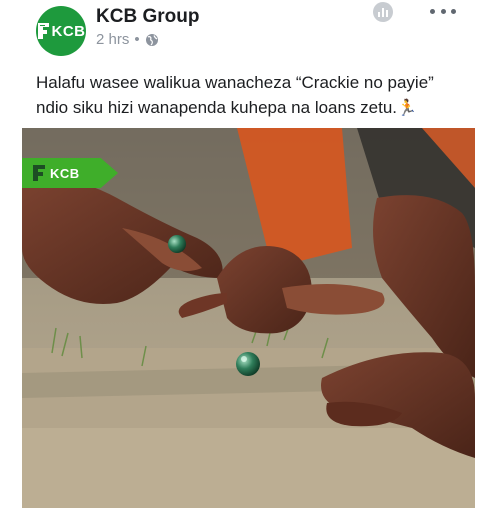  What do you see at coordinates (112, 39) in the screenshot?
I see `post-timestamp: 2 hrs` at bounding box center [112, 39].